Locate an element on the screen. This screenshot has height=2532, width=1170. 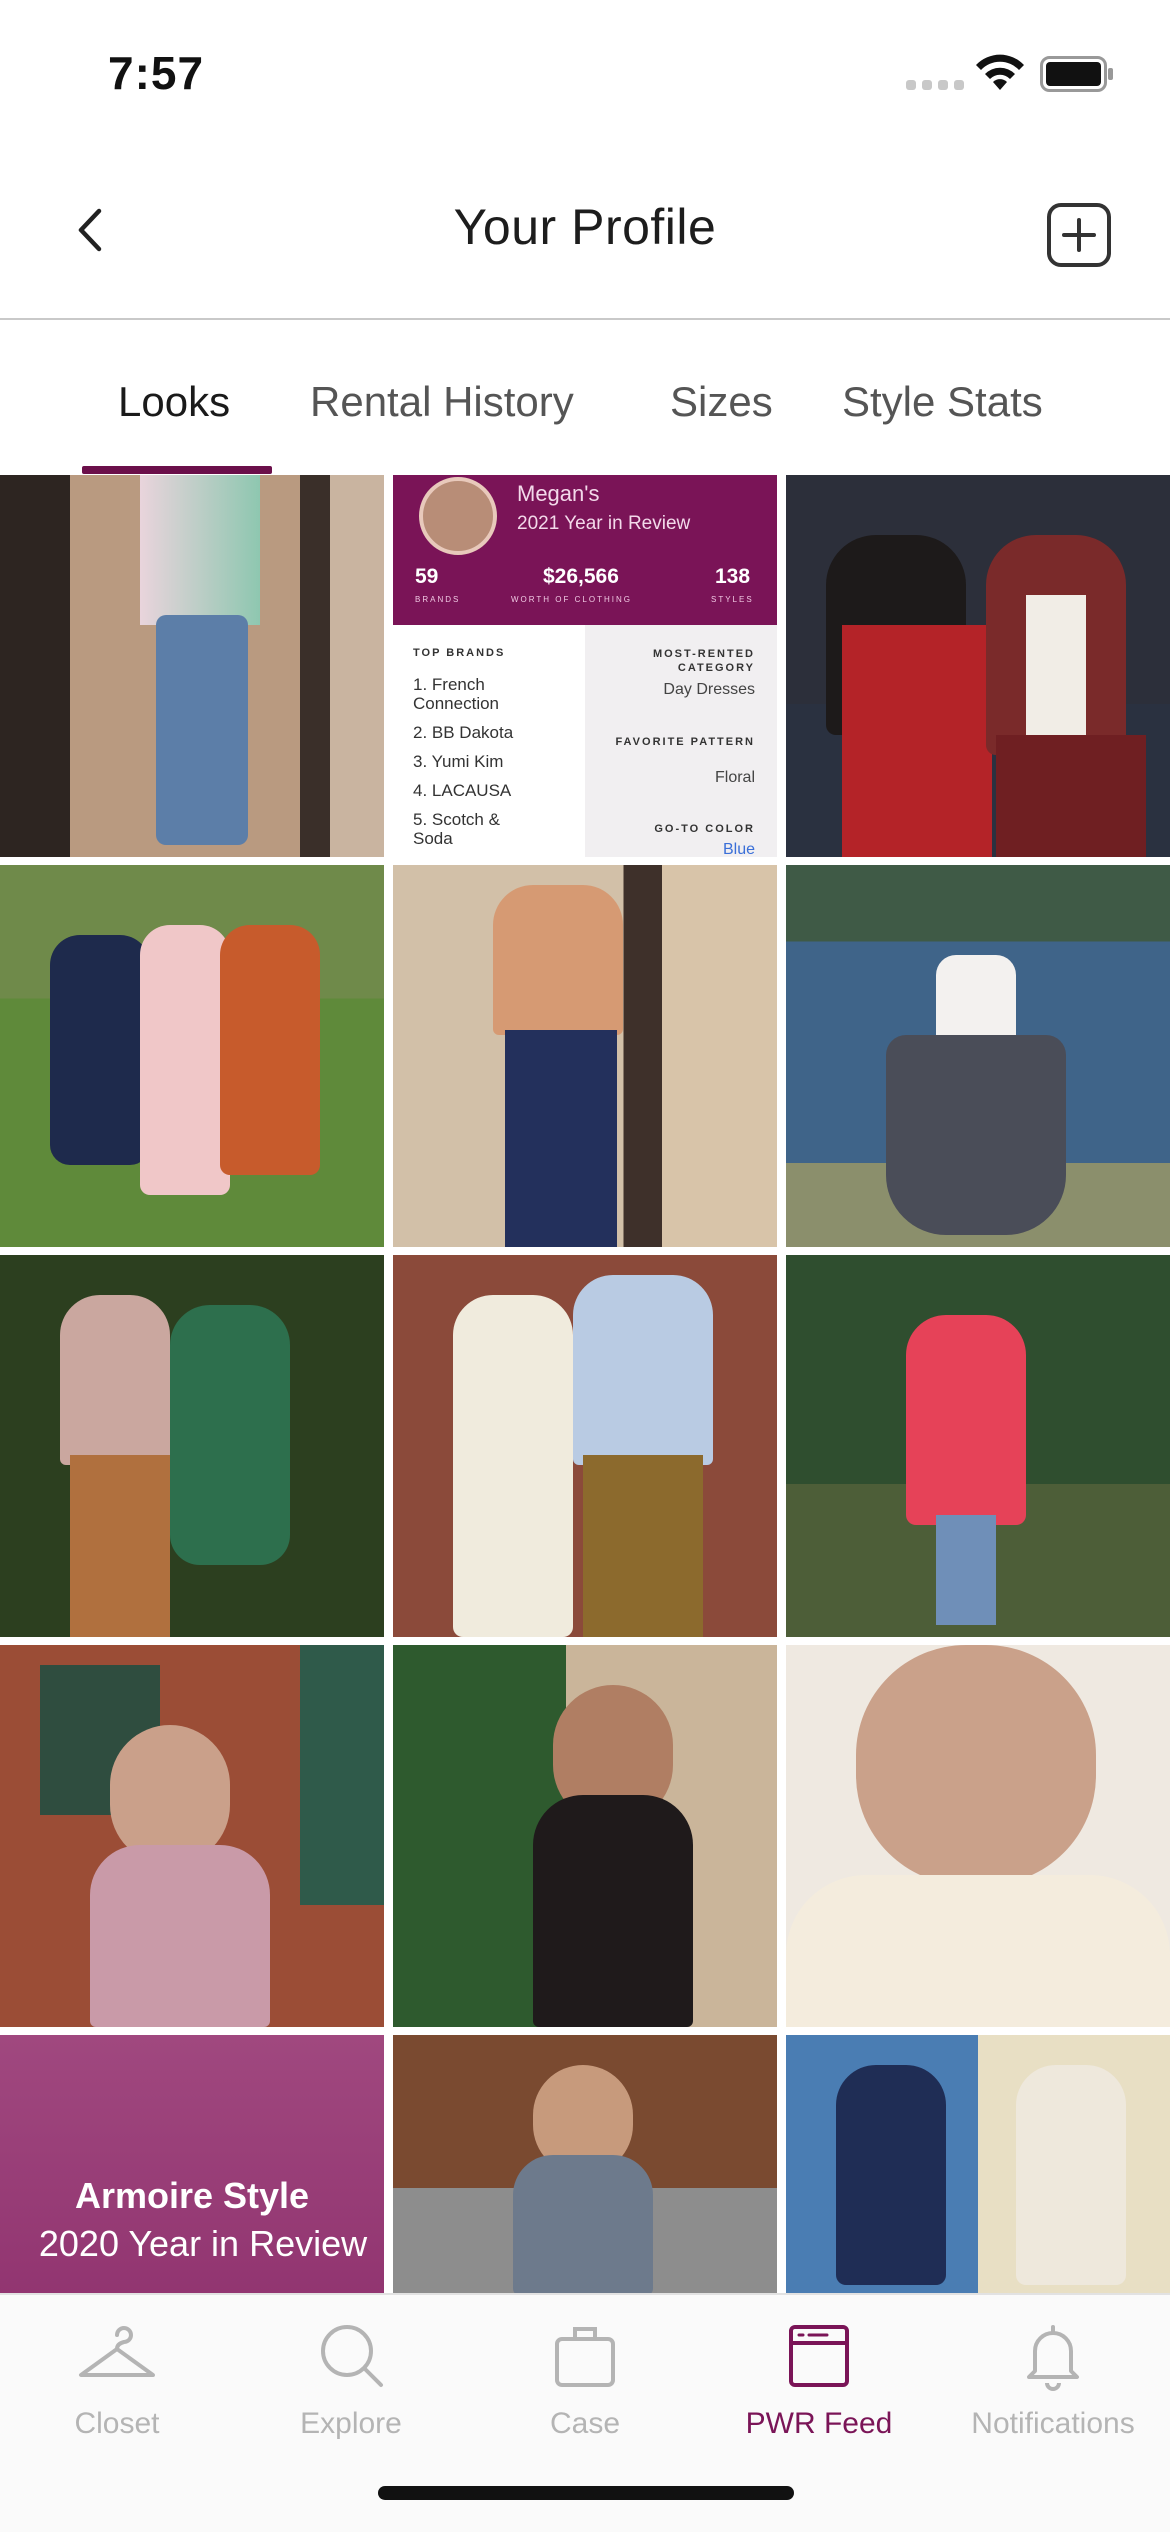
yir-stat-value: 59 is located at coordinates (427, 576).